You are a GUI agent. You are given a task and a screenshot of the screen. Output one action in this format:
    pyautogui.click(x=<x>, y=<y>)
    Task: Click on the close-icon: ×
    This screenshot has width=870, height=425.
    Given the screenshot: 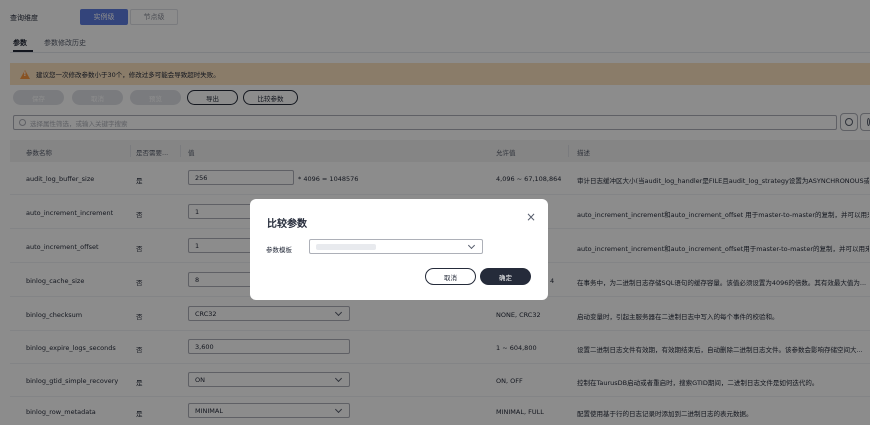 What is the action you would take?
    pyautogui.click(x=531, y=217)
    